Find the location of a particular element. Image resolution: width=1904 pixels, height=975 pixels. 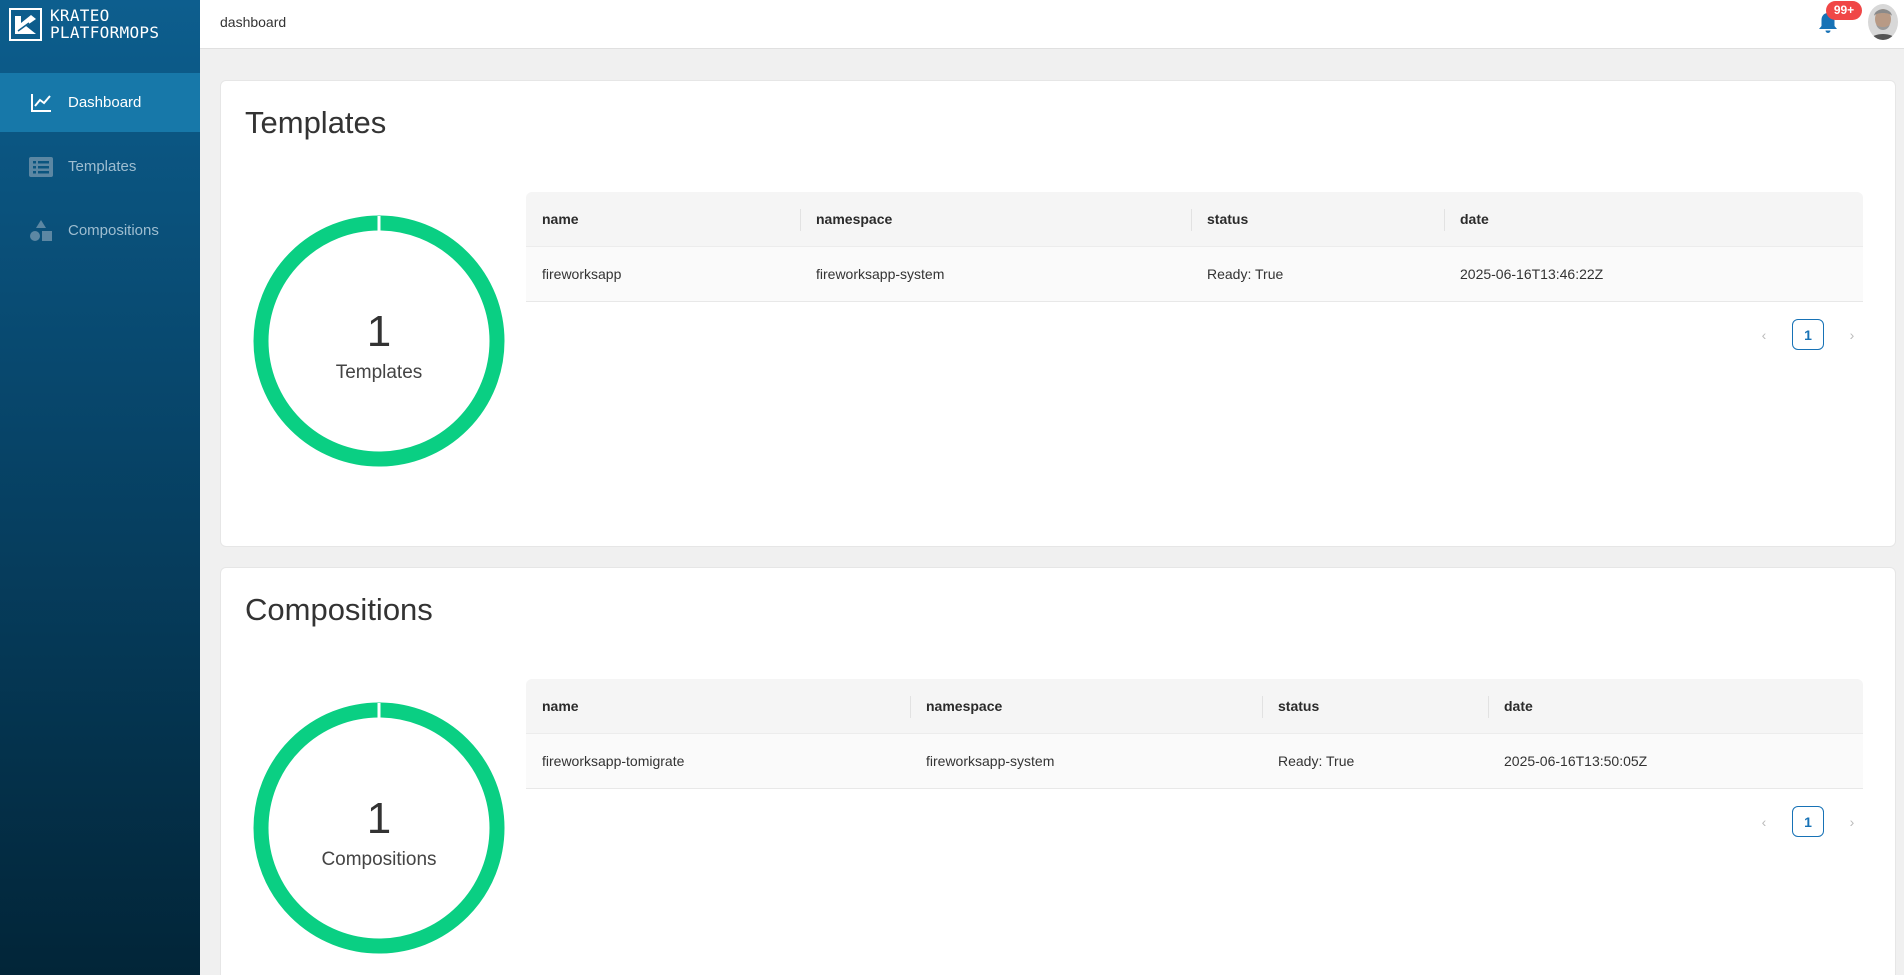

templates-count-label: Templates is located at coordinates (379, 372).